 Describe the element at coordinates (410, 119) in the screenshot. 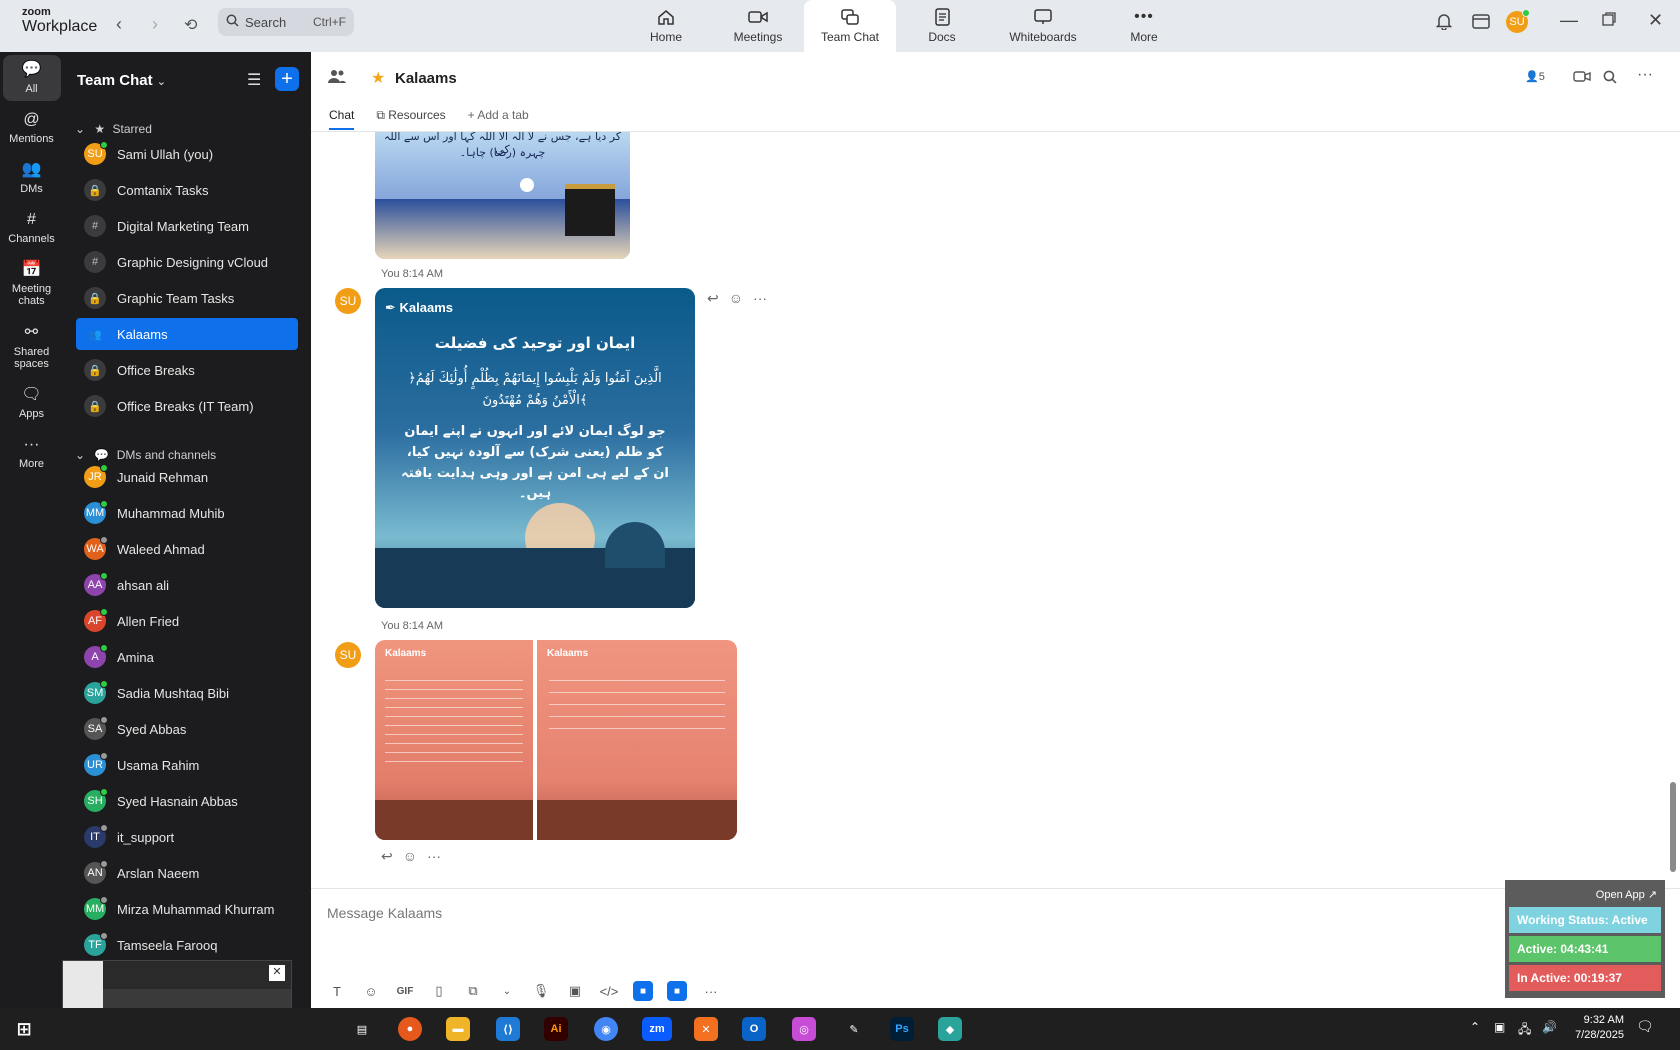

I see `tab-resources: ⧉ Resources` at that location.